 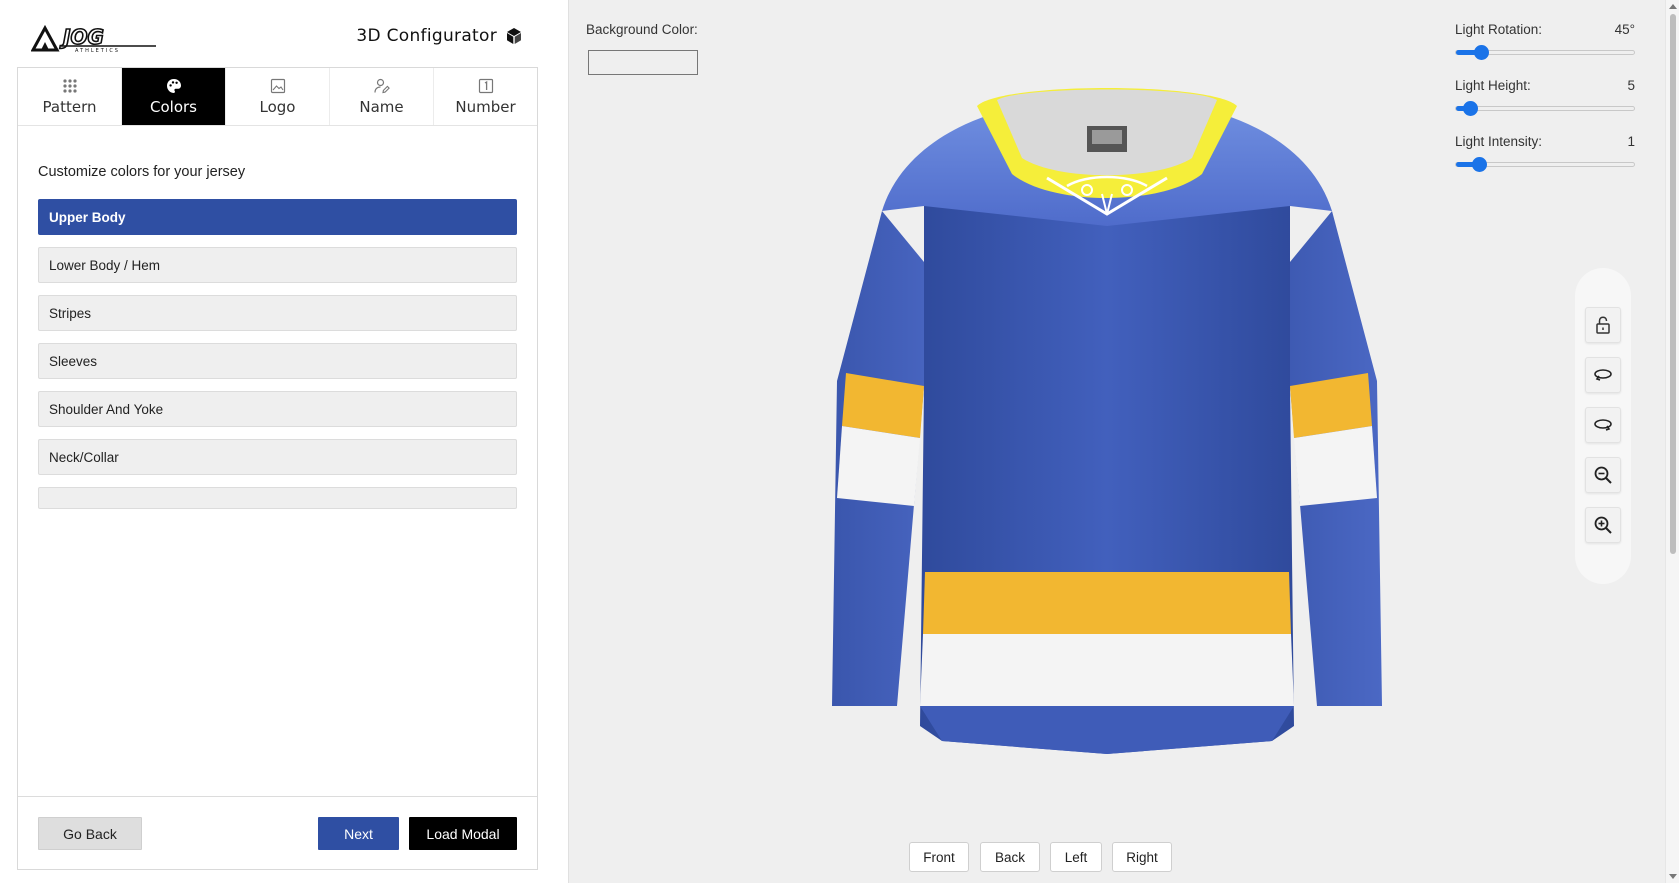 What do you see at coordinates (93, 39) in the screenshot?
I see `jog-athletics-logo: JOG ATHLETICS` at bounding box center [93, 39].